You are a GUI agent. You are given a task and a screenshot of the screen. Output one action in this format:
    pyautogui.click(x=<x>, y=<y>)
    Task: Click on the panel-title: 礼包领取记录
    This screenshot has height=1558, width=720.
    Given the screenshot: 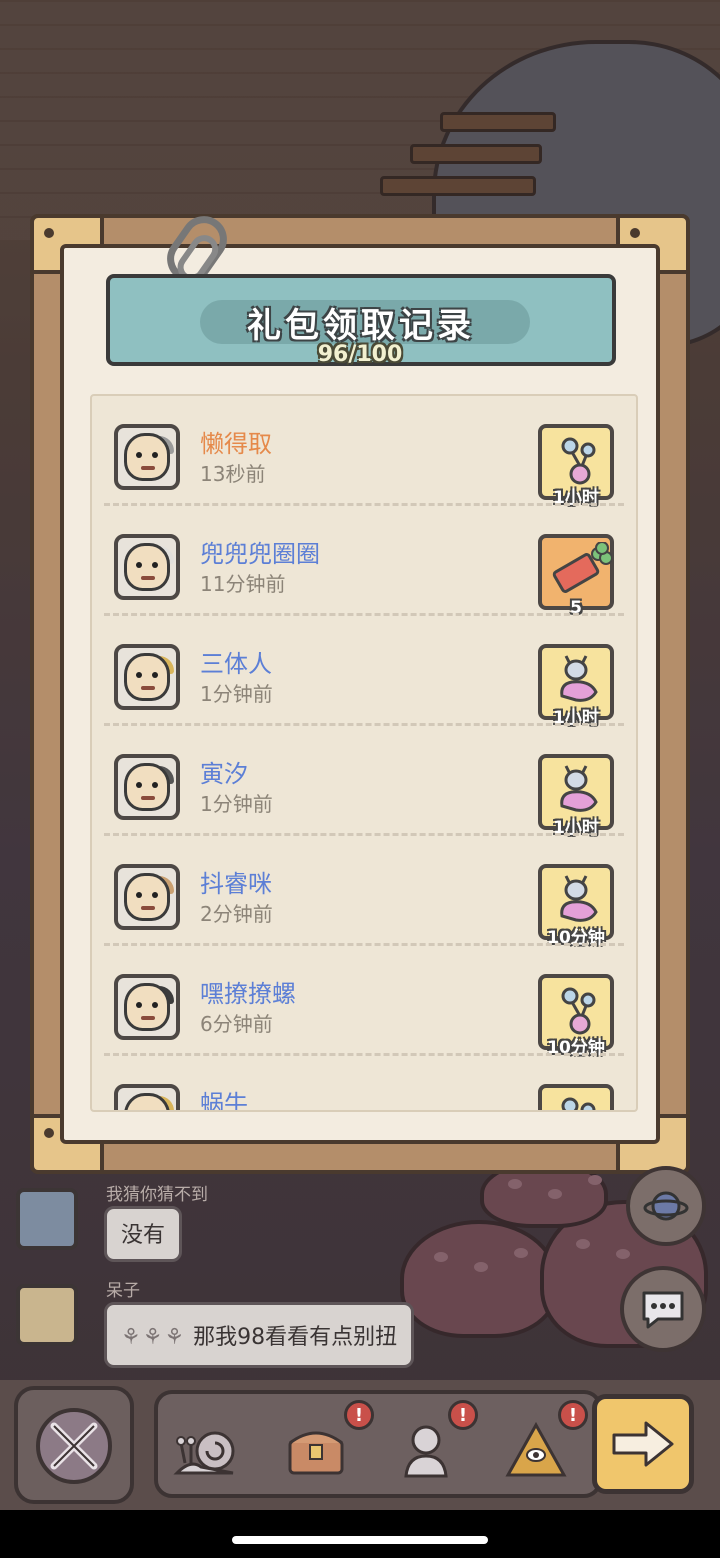 What is the action you would take?
    pyautogui.click(x=361, y=326)
    